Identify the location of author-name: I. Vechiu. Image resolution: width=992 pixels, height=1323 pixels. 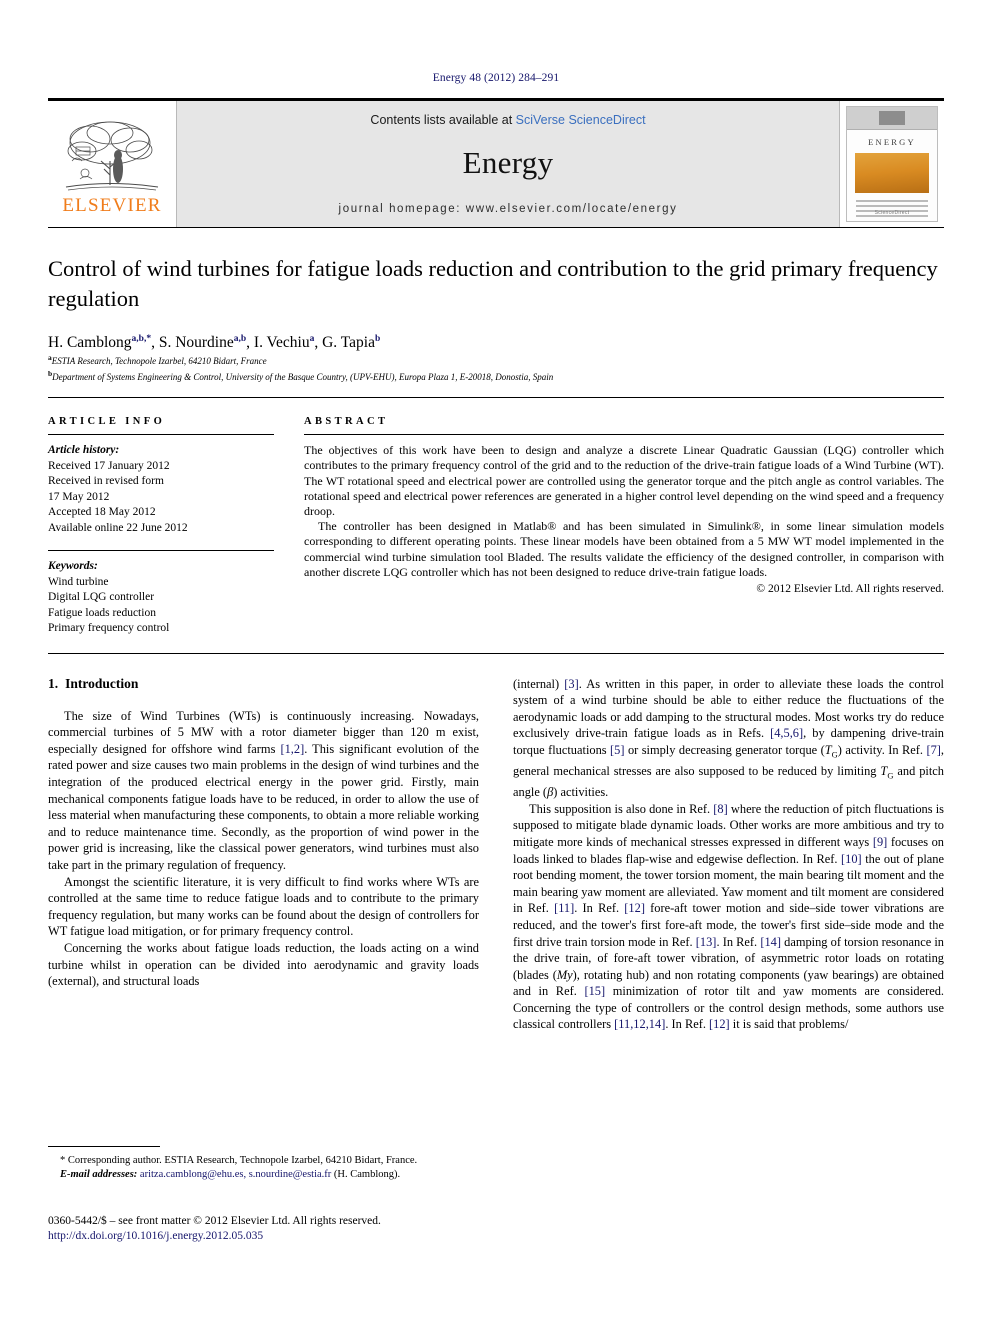
(281, 343).